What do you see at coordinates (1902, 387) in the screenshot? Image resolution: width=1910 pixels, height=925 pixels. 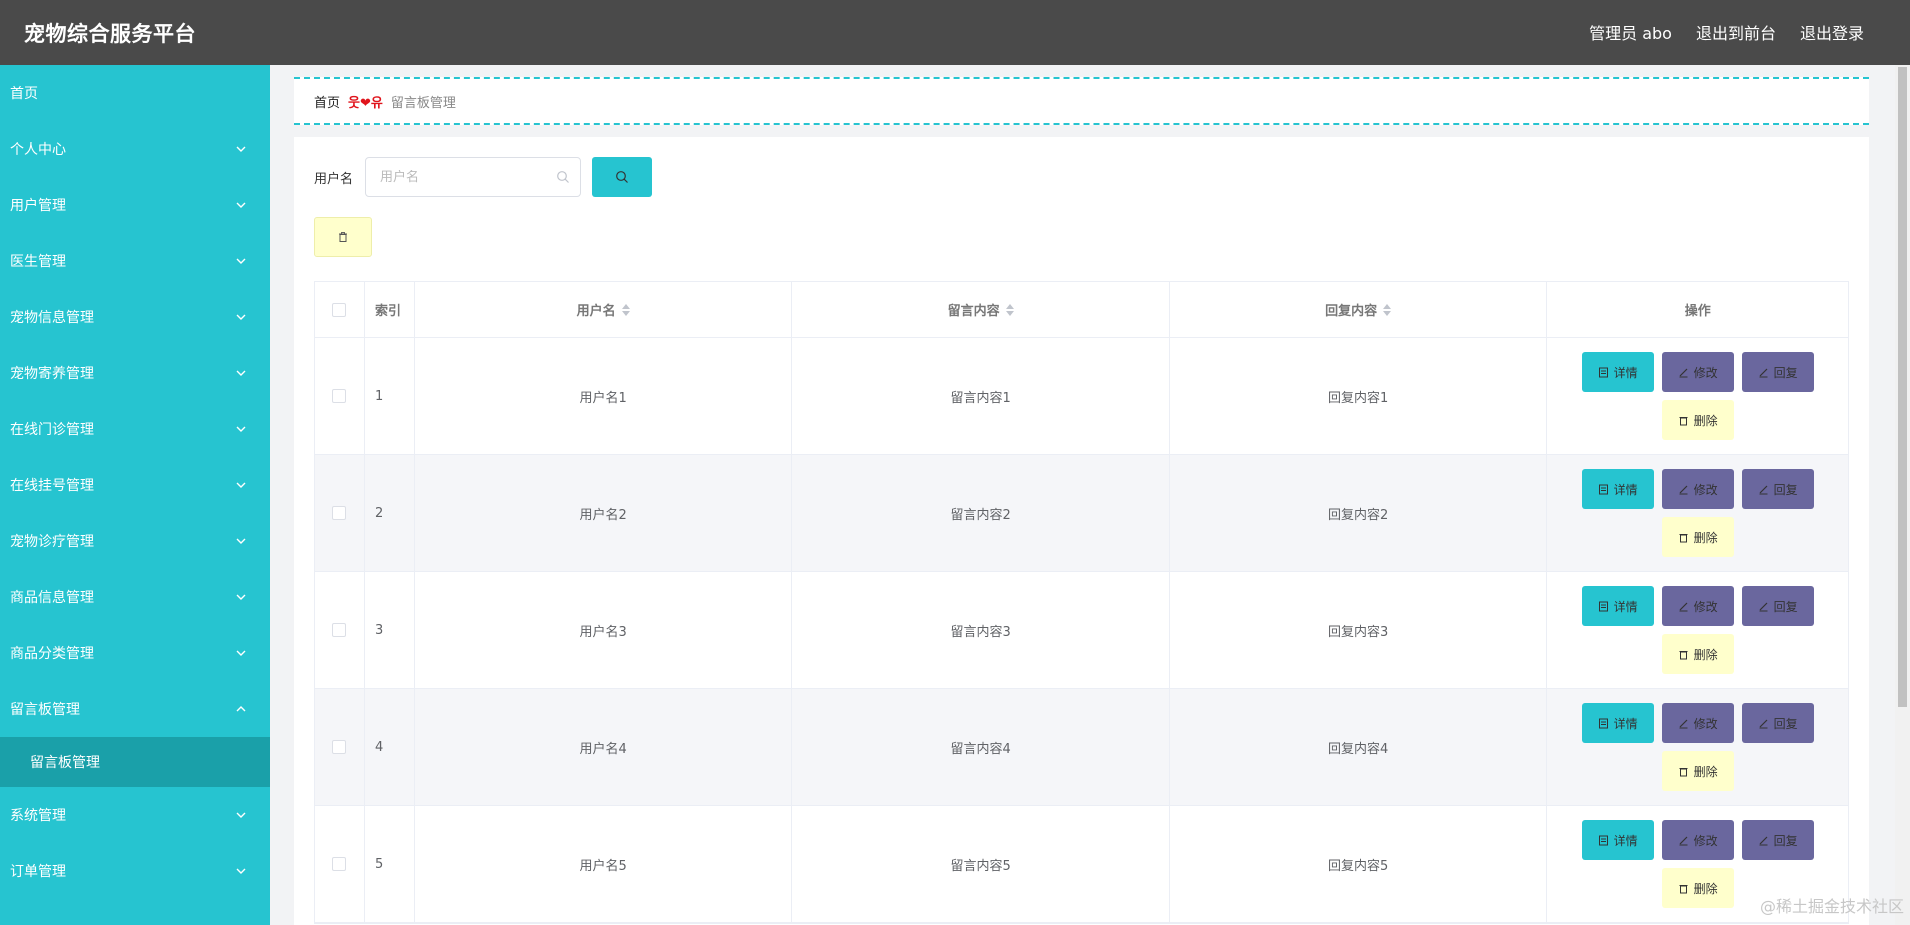 I see `scrollbar-thumb` at bounding box center [1902, 387].